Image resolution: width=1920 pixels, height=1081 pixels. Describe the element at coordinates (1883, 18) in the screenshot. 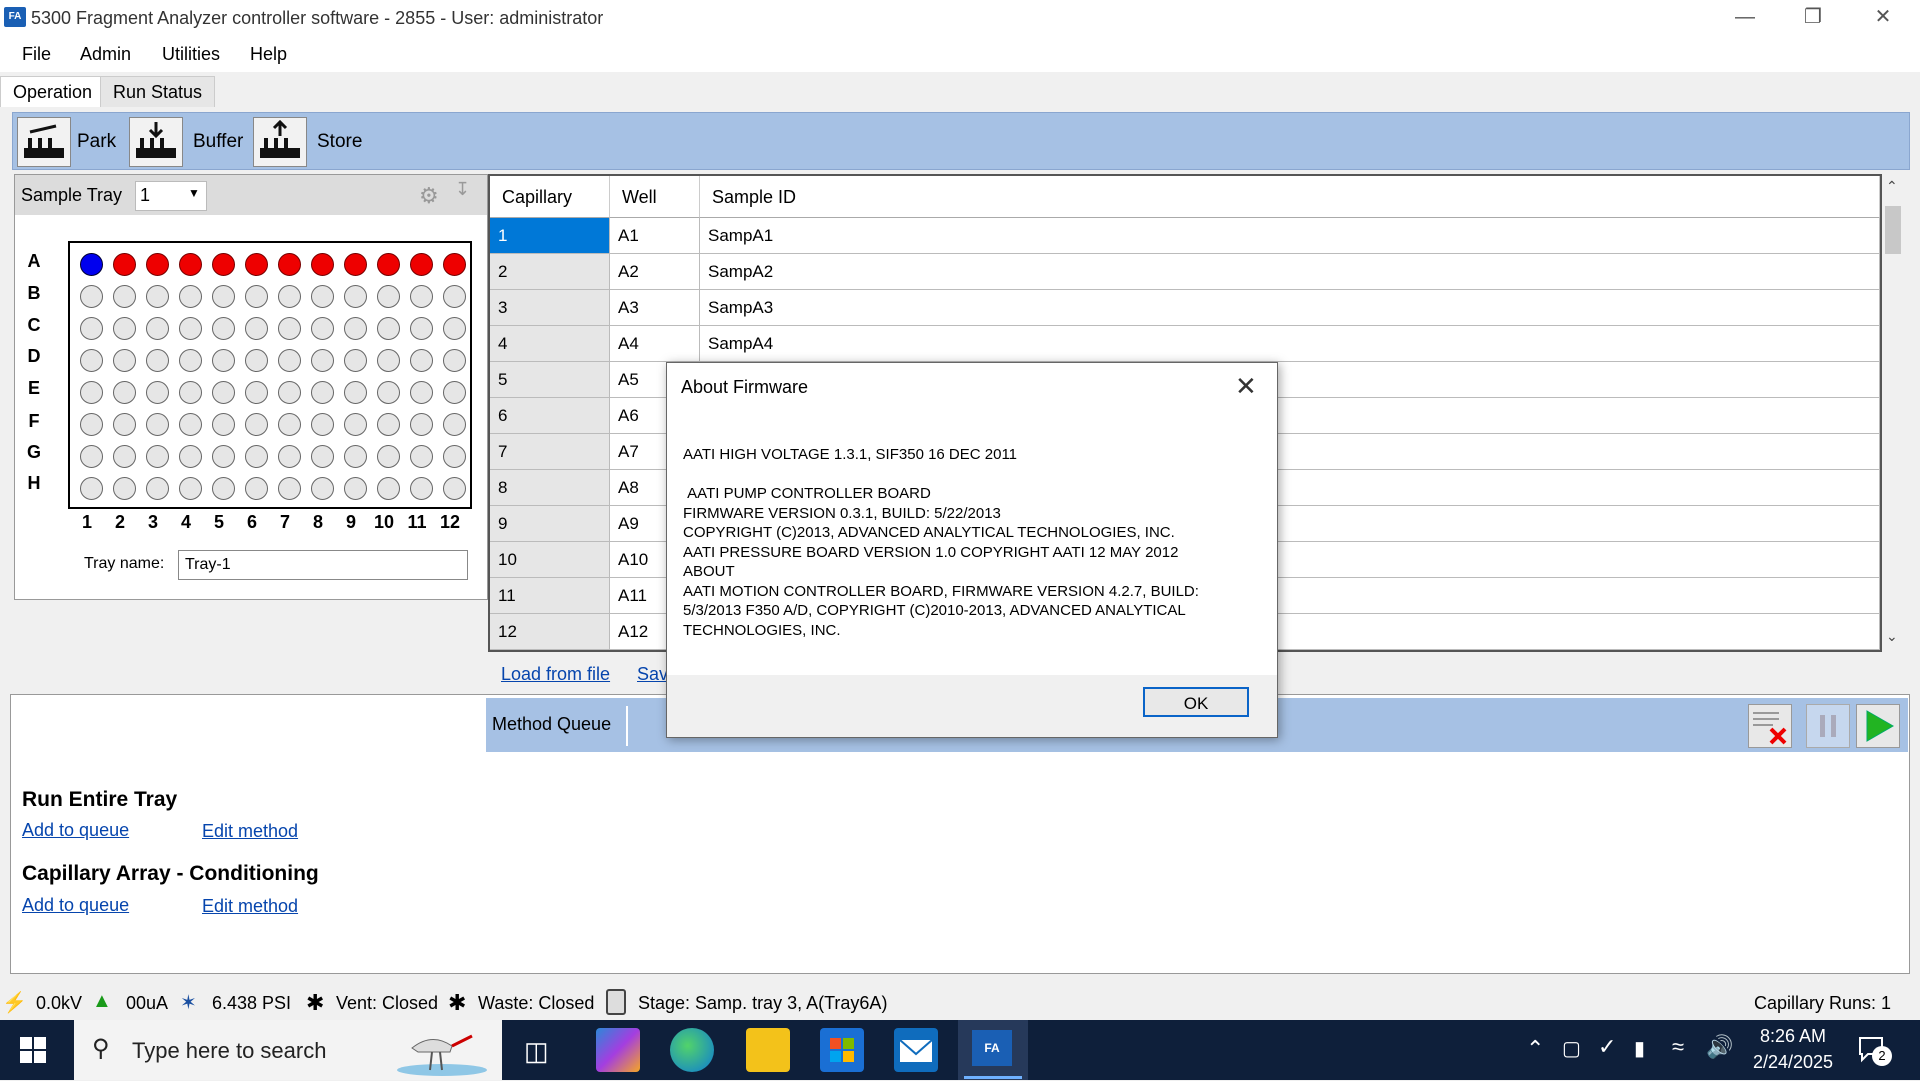

I see `close-window-button: ✕` at that location.